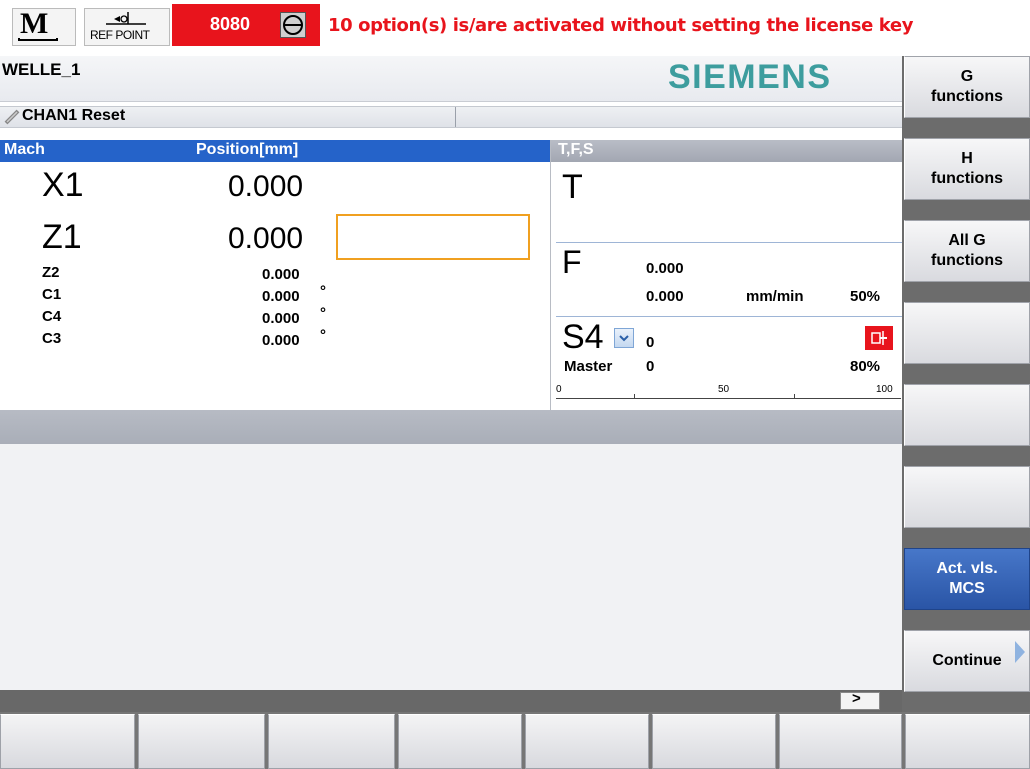  I want to click on softkey-label: Continue, so click(967, 660).